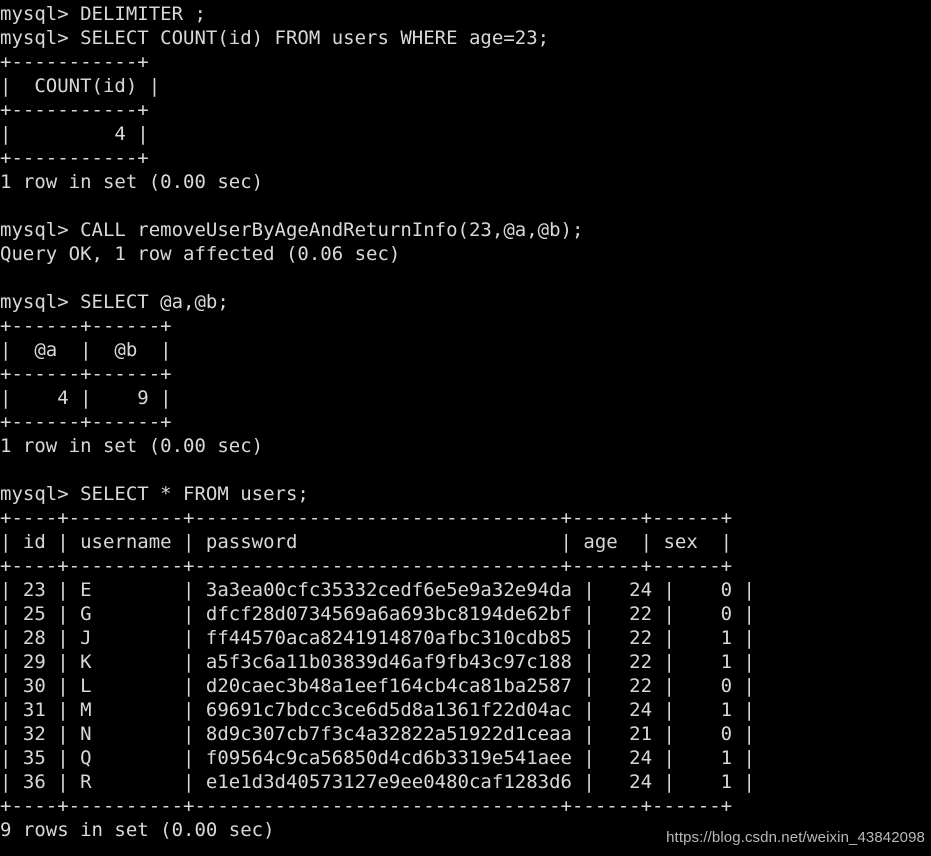 Image resolution: width=931 pixels, height=856 pixels. Describe the element at coordinates (795, 837) in the screenshot. I see `watermark-url: https://blog.csdn.net/weixin_43842098` at that location.